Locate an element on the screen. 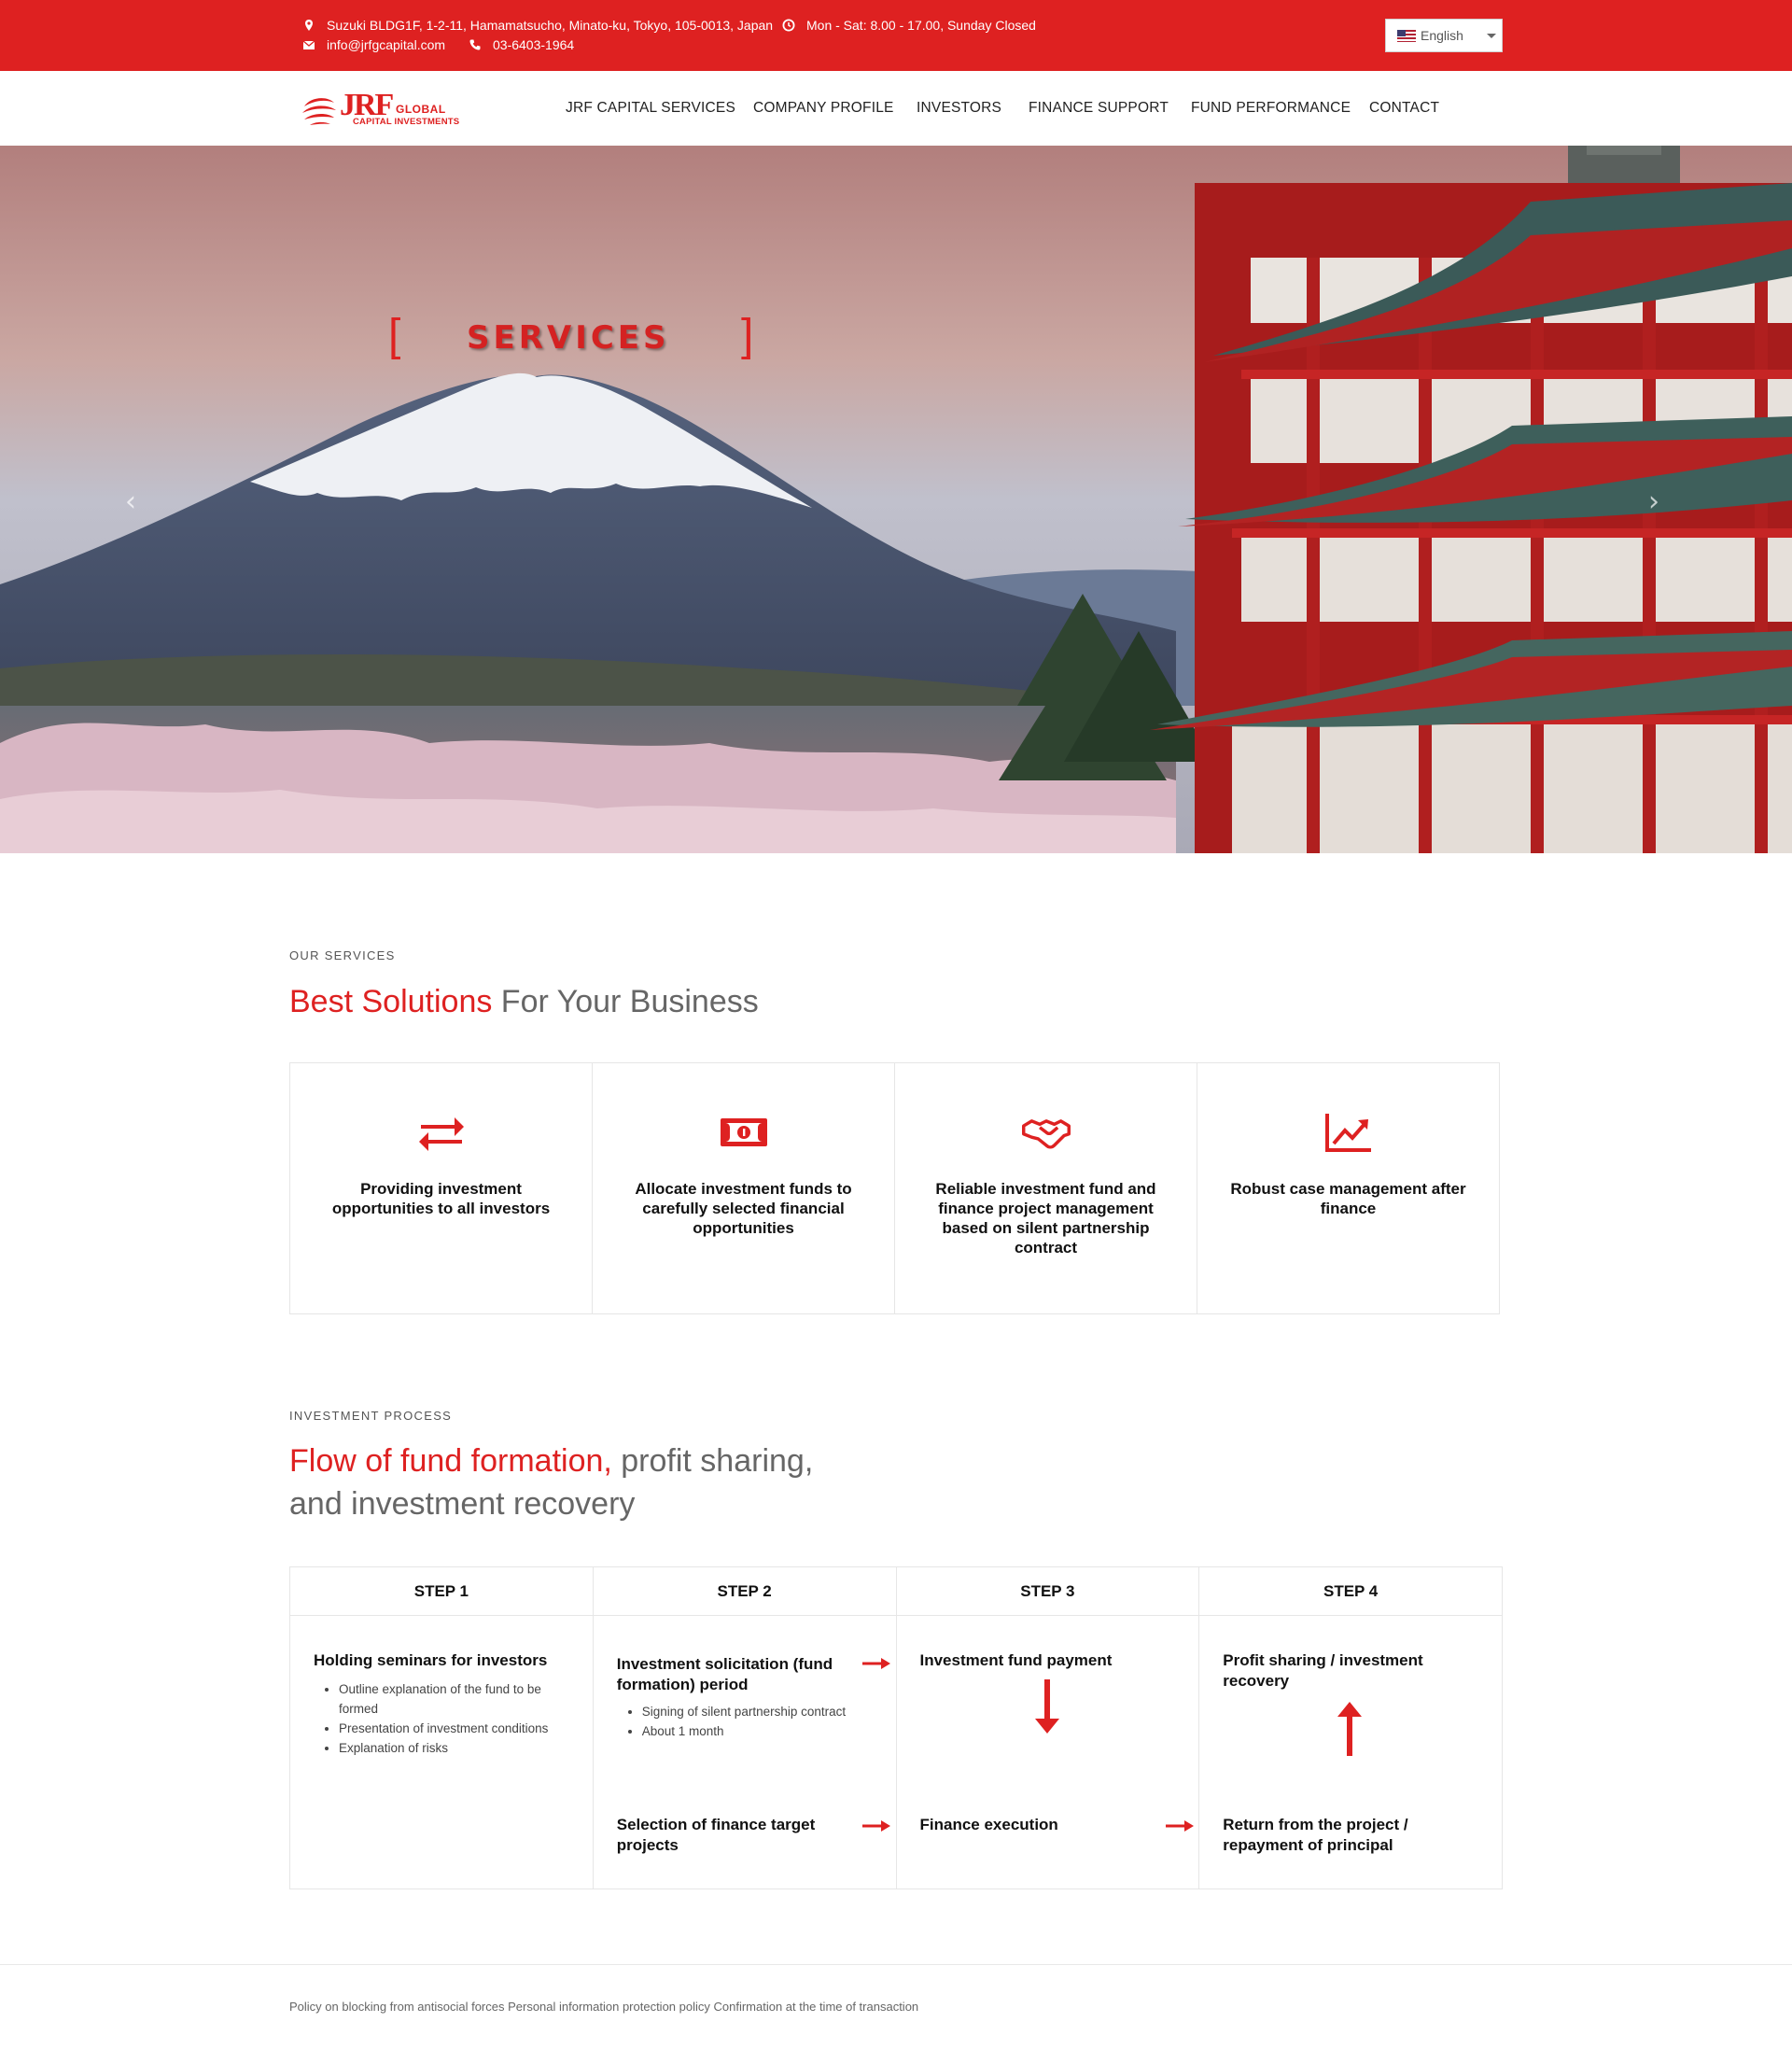  process-heading-rest-1: profit sharing, is located at coordinates (712, 1461).